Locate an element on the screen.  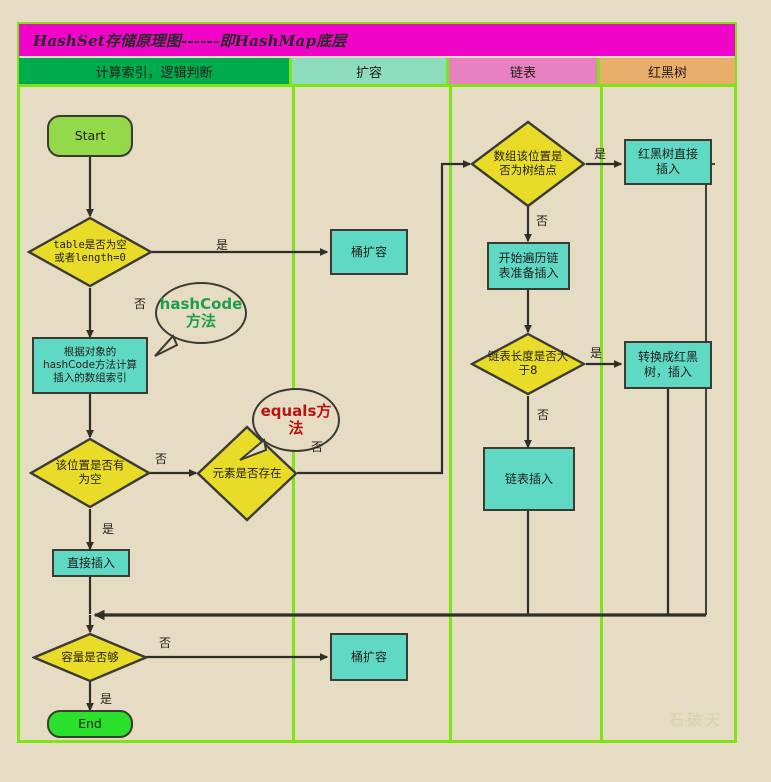
node-calc-index: 根据对象的 hashCode方法计算 插入的数组索引 is located at coordinates (90, 365).